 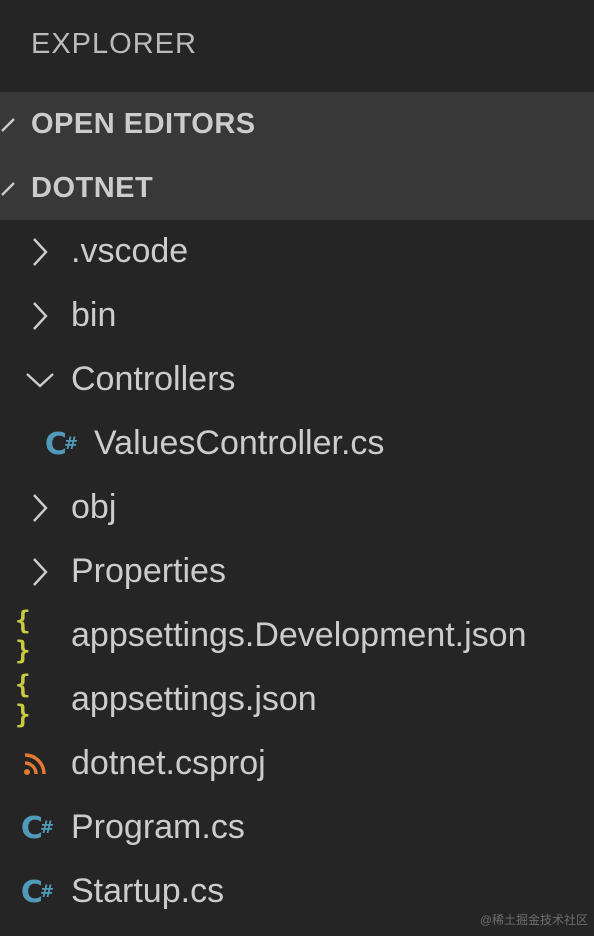 I want to click on tree-item-label: obj, so click(x=94, y=507).